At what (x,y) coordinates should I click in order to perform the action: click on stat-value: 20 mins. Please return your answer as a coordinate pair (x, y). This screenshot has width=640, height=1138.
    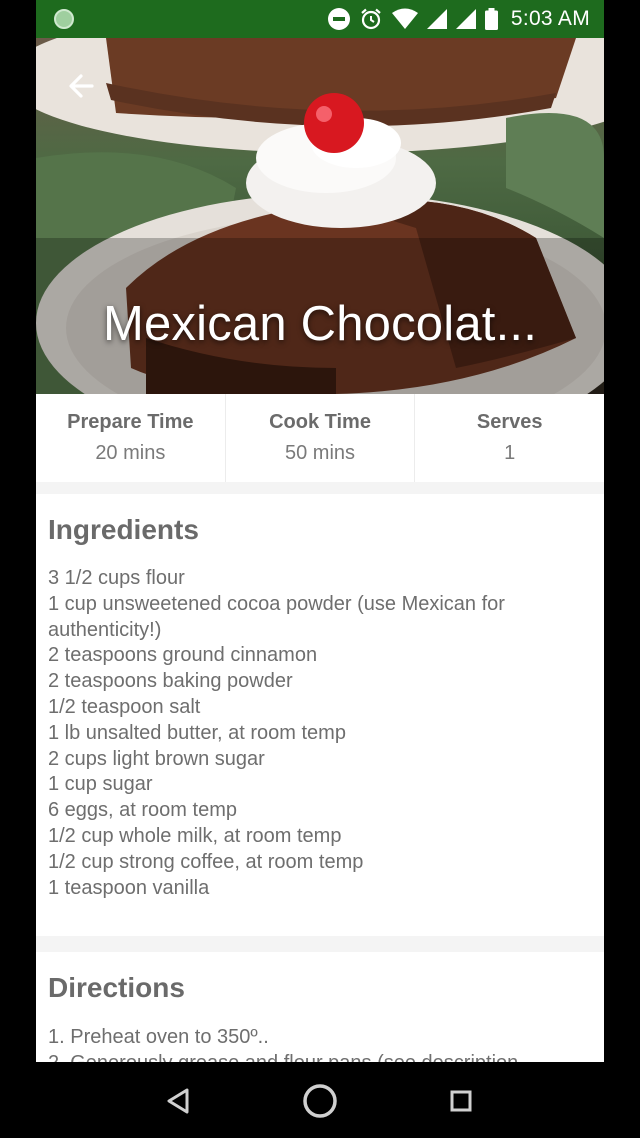
    Looking at the image, I should click on (130, 453).